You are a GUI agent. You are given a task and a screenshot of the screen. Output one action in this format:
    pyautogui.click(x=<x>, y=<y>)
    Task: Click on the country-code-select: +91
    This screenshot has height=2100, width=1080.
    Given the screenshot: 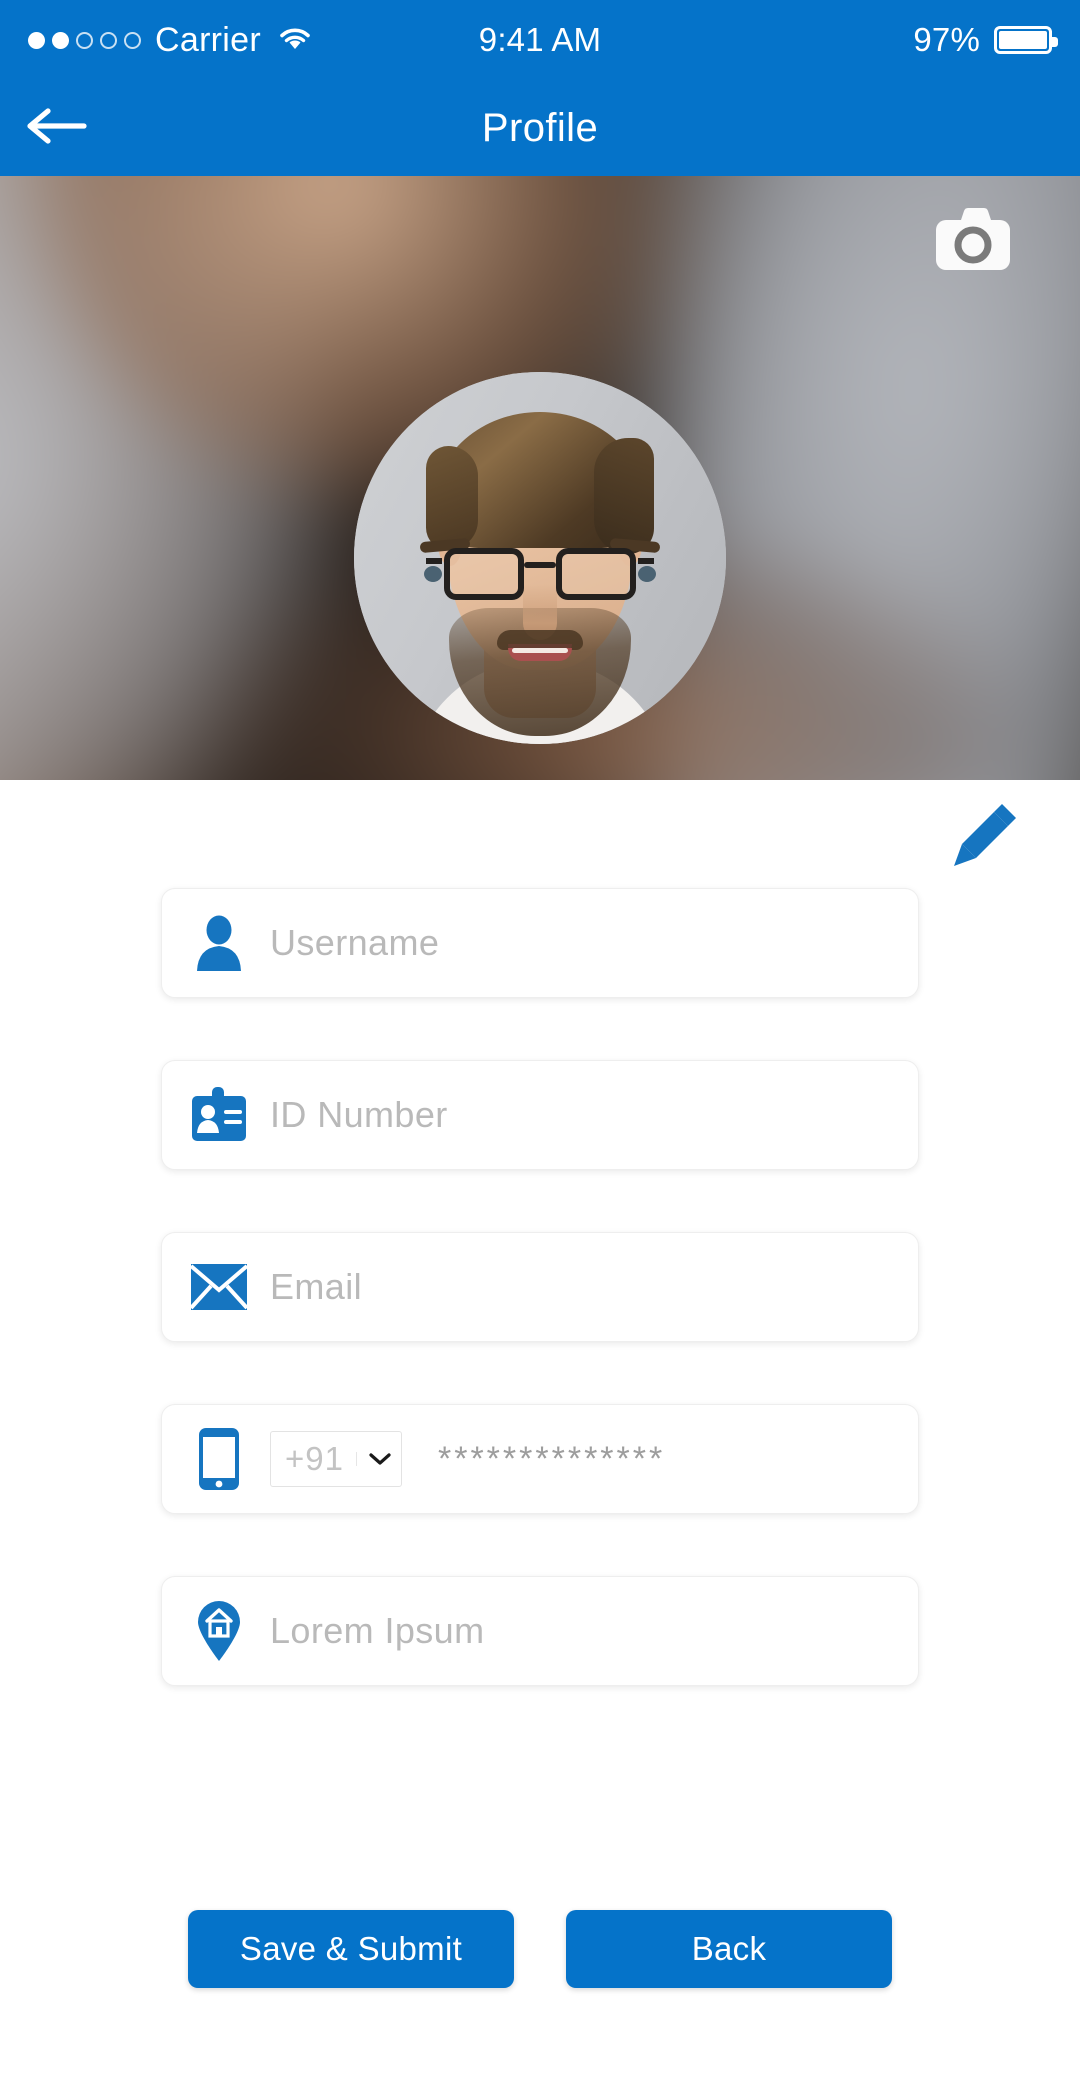 What is the action you would take?
    pyautogui.click(x=336, y=1459)
    